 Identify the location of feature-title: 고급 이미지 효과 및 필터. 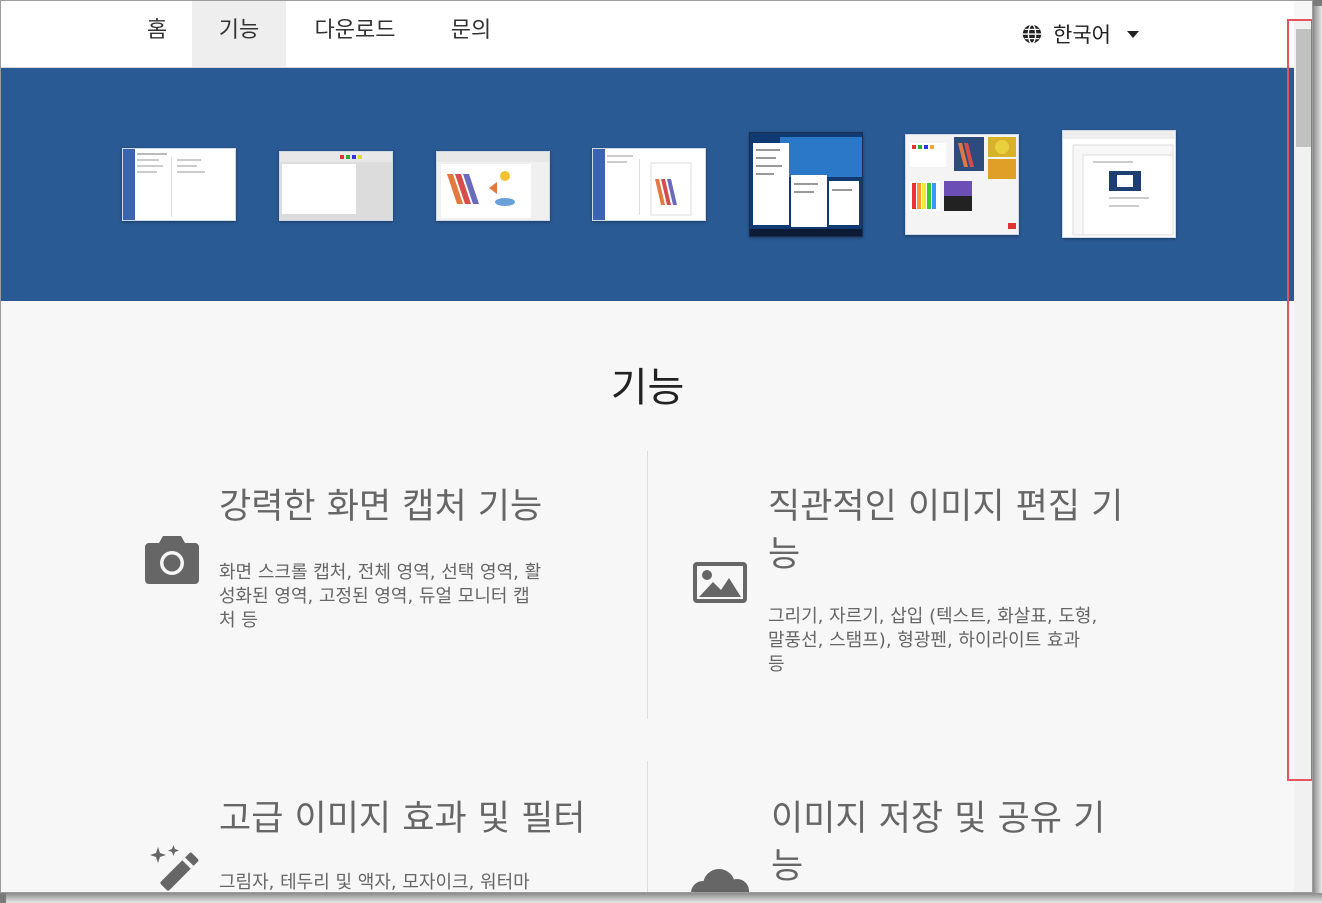
(402, 819).